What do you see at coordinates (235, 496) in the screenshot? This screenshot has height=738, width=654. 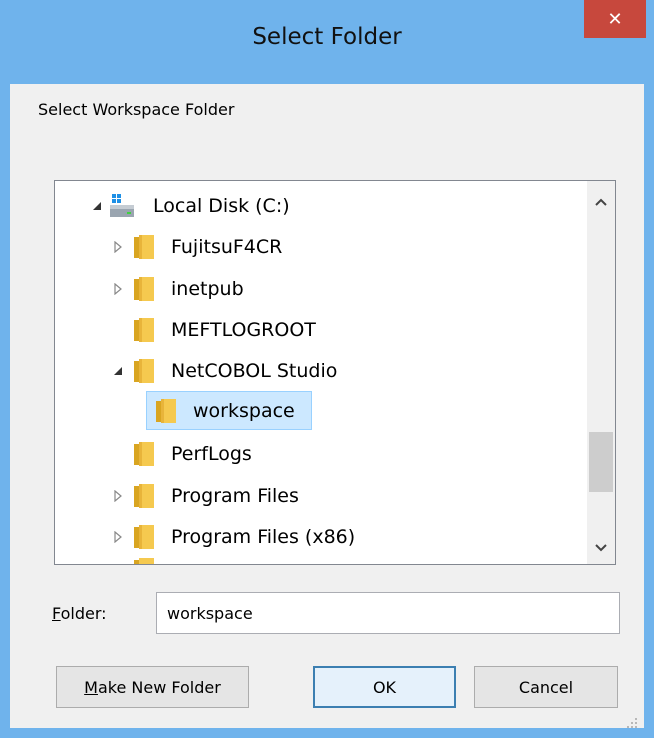 I see `tree-item-label: Program Files` at bounding box center [235, 496].